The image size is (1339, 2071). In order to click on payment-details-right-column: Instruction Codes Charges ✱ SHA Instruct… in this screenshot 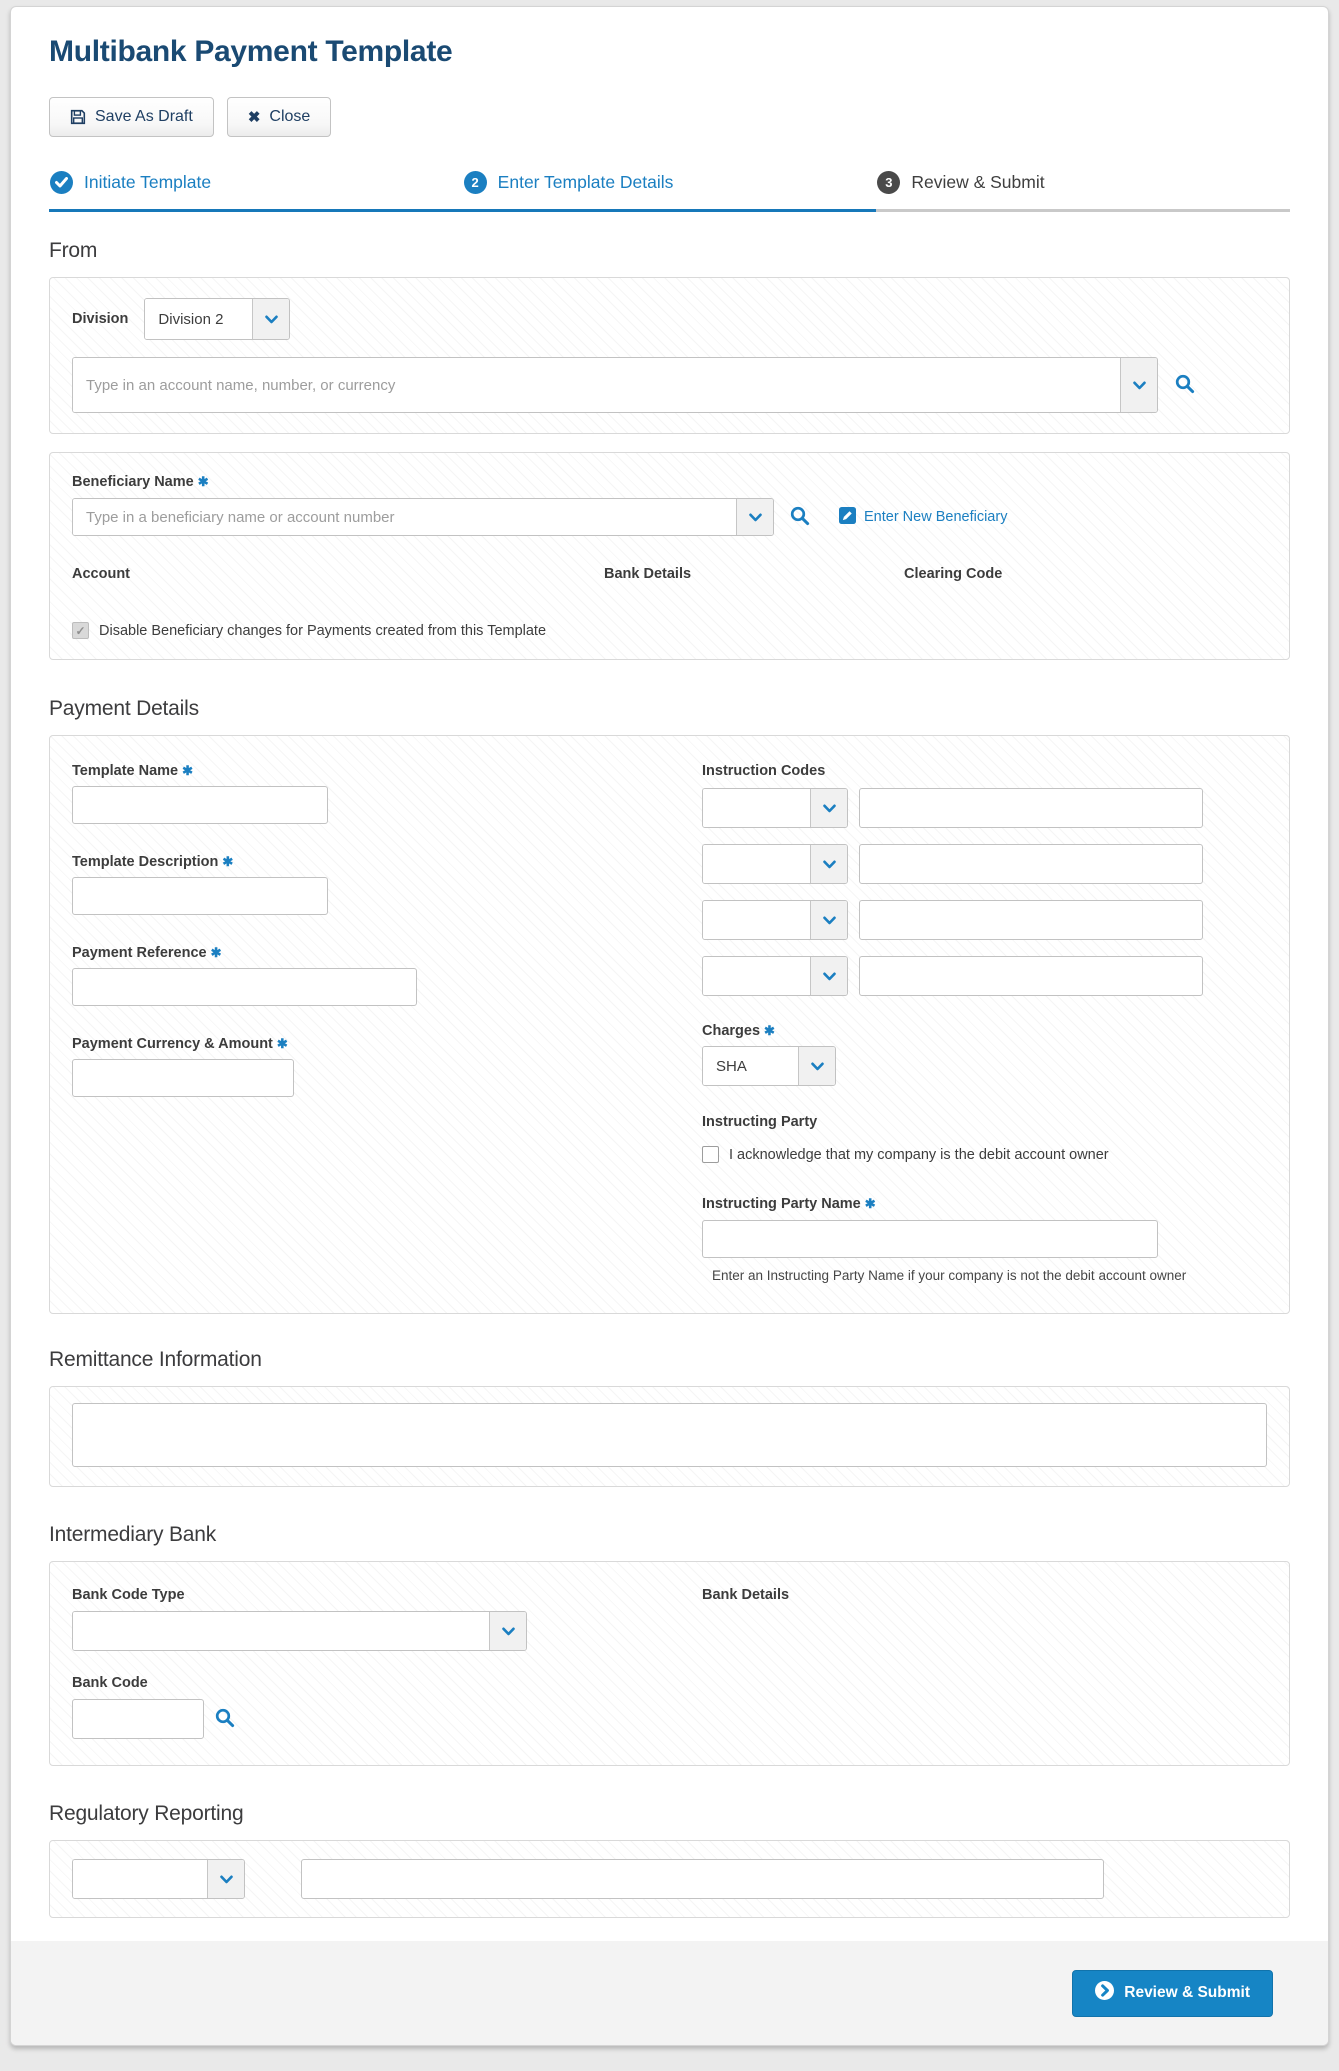, I will do `click(984, 1022)`.